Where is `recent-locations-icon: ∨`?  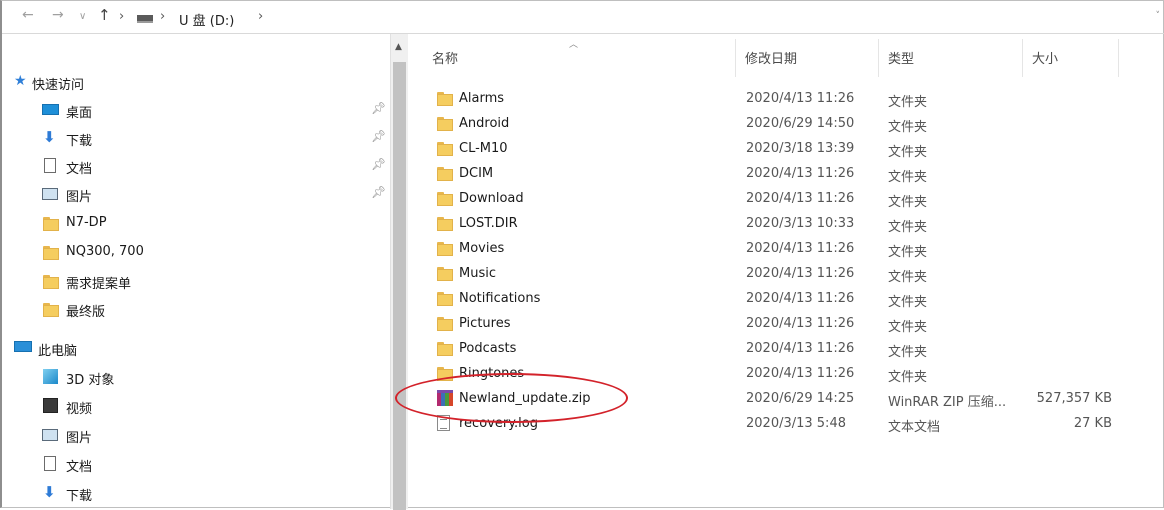 recent-locations-icon: ∨ is located at coordinates (82, 16).